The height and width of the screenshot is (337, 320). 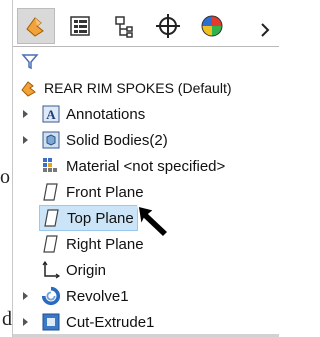 I want to click on tree-item-label: Solid Bodies(2), so click(x=117, y=140).